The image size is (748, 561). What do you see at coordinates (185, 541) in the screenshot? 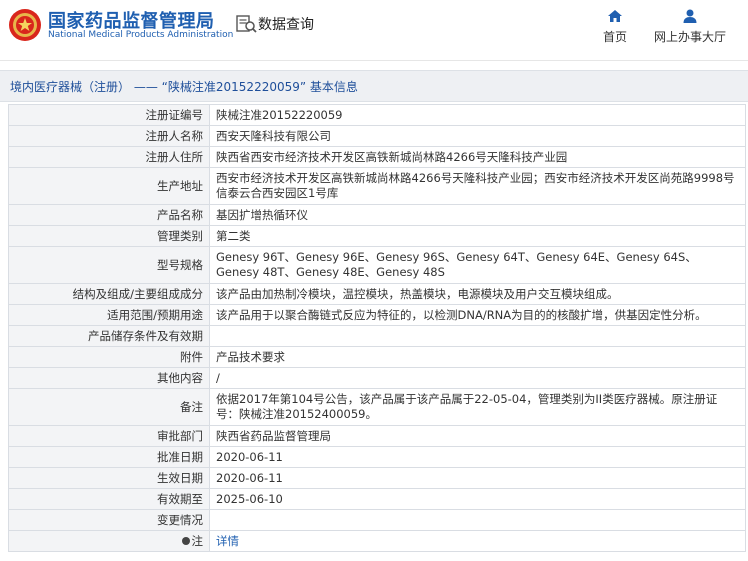
I see `bullet-icon` at bounding box center [185, 541].